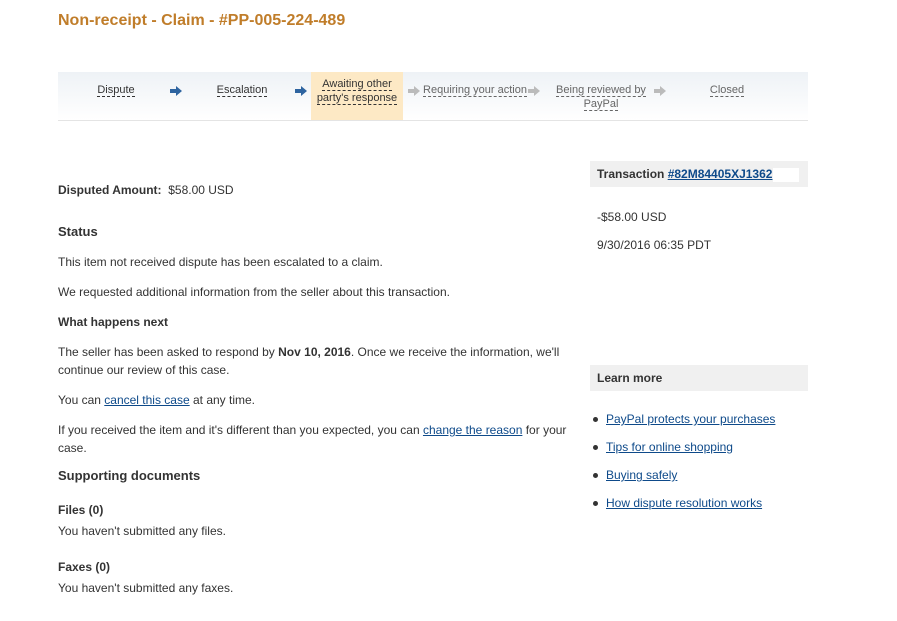 The image size is (897, 621). What do you see at coordinates (630, 378) in the screenshot?
I see `learn-more-heading: Learn more` at bounding box center [630, 378].